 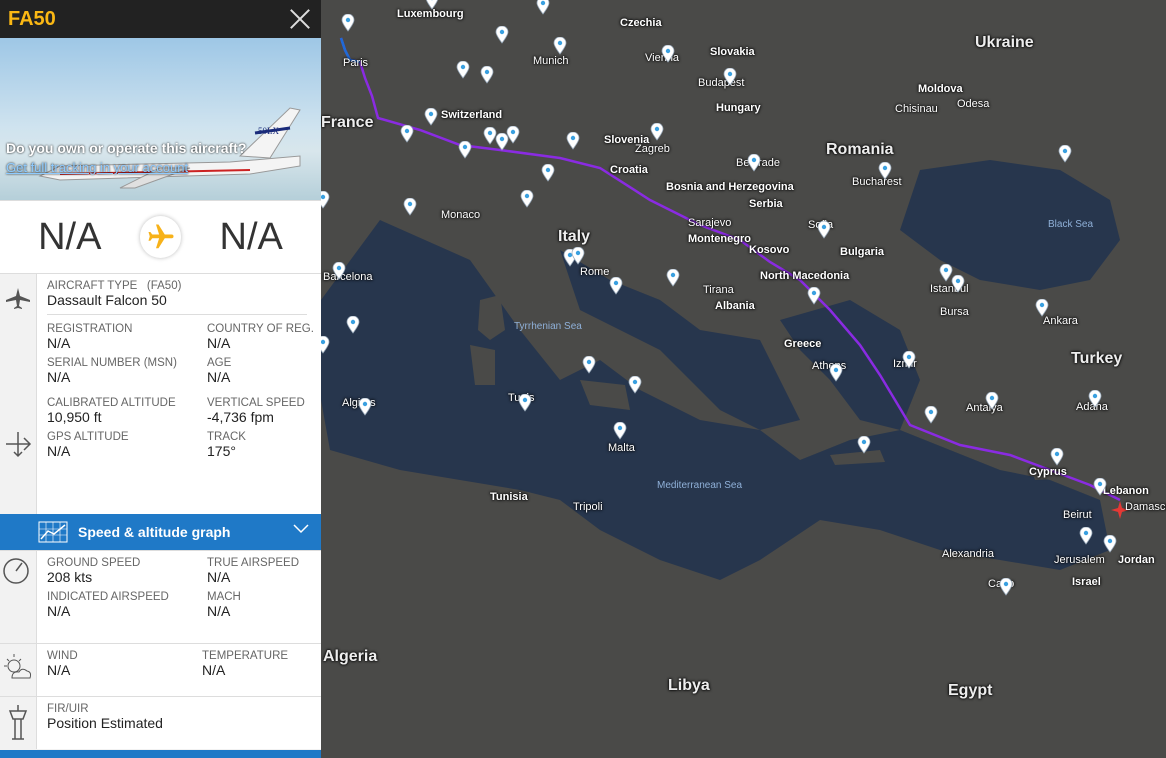 I want to click on fir-section: FIR/UIR Position Estimated, so click(x=160, y=722).